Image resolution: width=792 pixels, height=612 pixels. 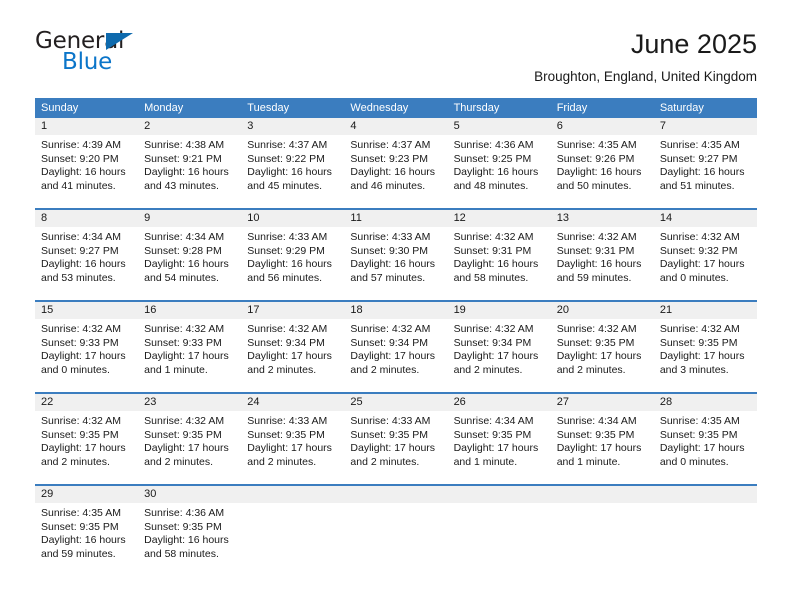 What do you see at coordinates (190, 494) in the screenshot?
I see `day-number: 30` at bounding box center [190, 494].